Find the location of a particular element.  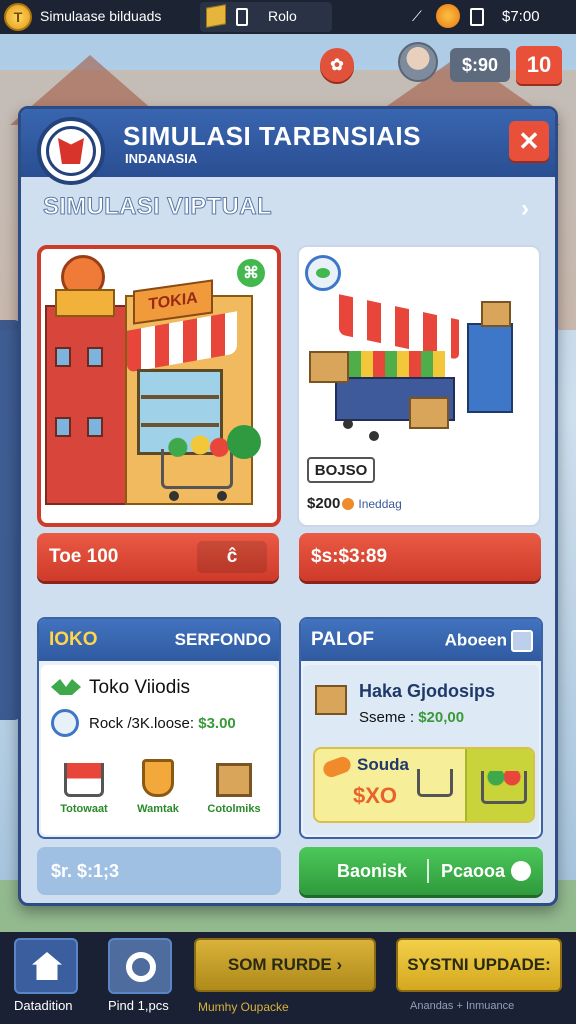

coin-dot-icon is located at coordinates (348, 504).